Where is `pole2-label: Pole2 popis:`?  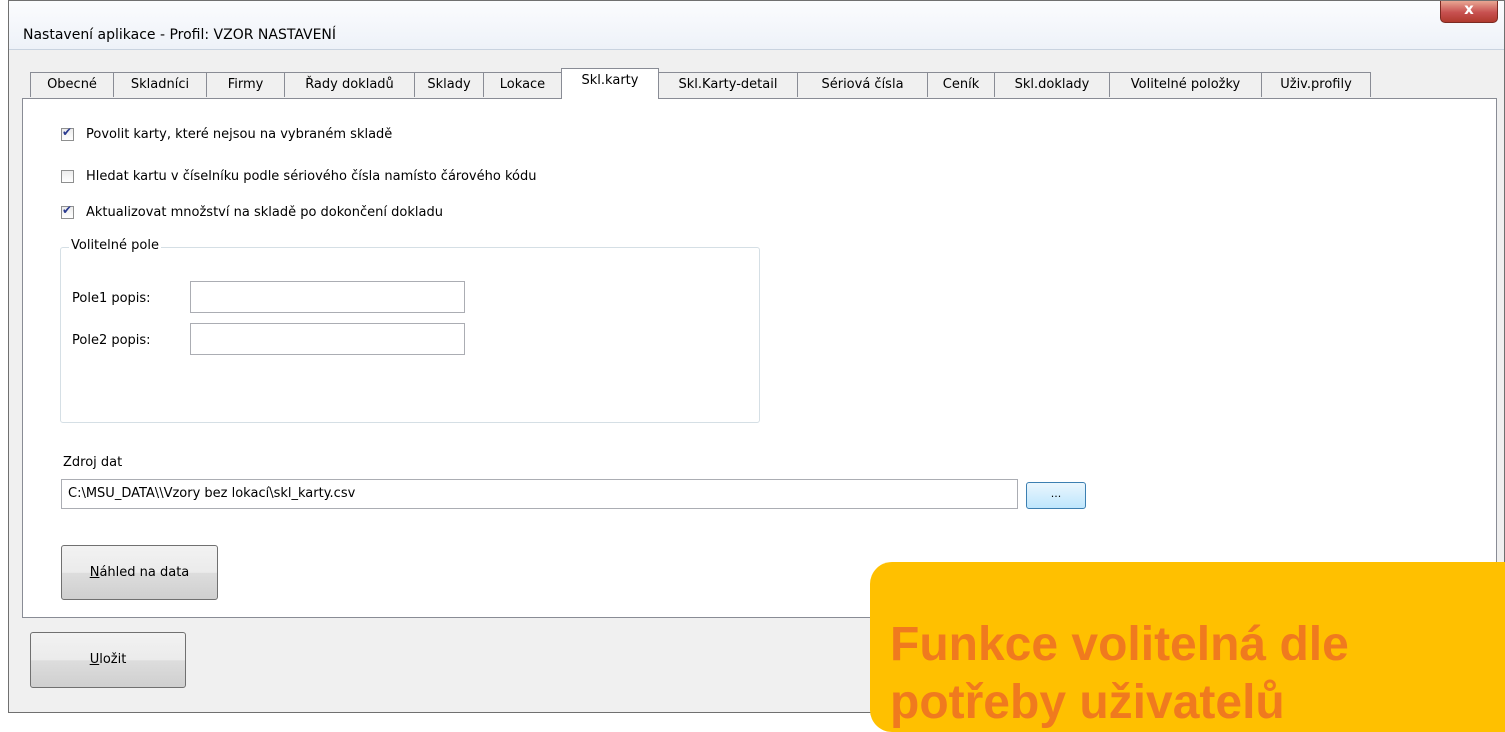 pole2-label: Pole2 popis: is located at coordinates (111, 340).